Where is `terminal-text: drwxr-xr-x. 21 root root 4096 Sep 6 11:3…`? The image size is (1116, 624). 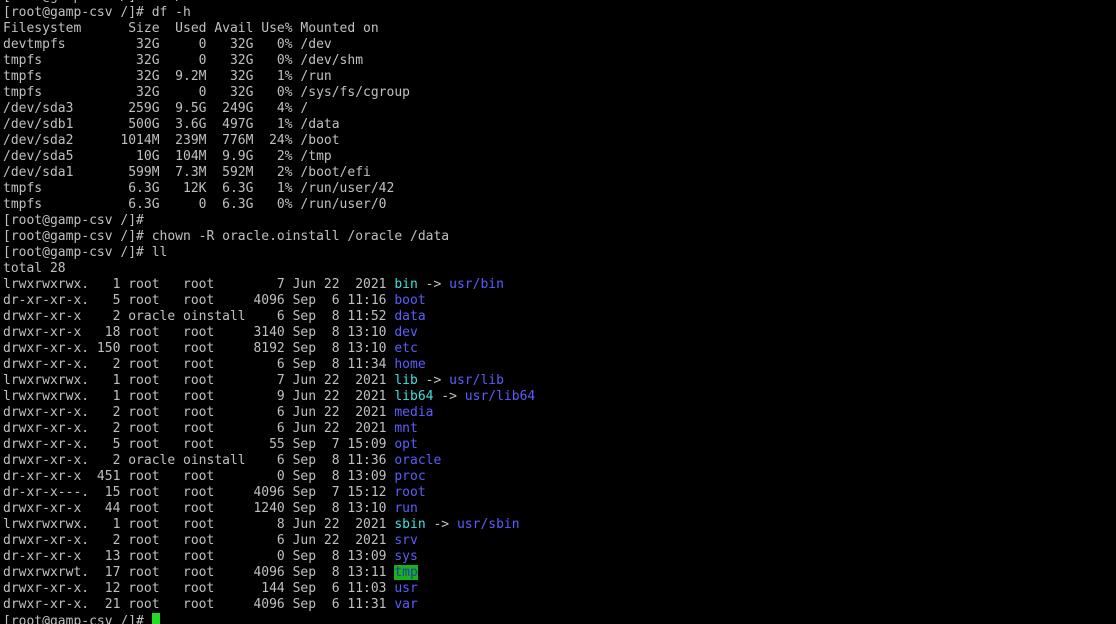
terminal-text: drwxr-xr-x. 21 root root 4096 Sep 6 11:3… is located at coordinates (199, 604).